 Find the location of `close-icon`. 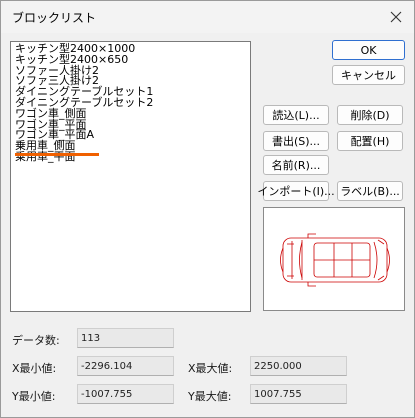

close-icon is located at coordinates (396, 17).